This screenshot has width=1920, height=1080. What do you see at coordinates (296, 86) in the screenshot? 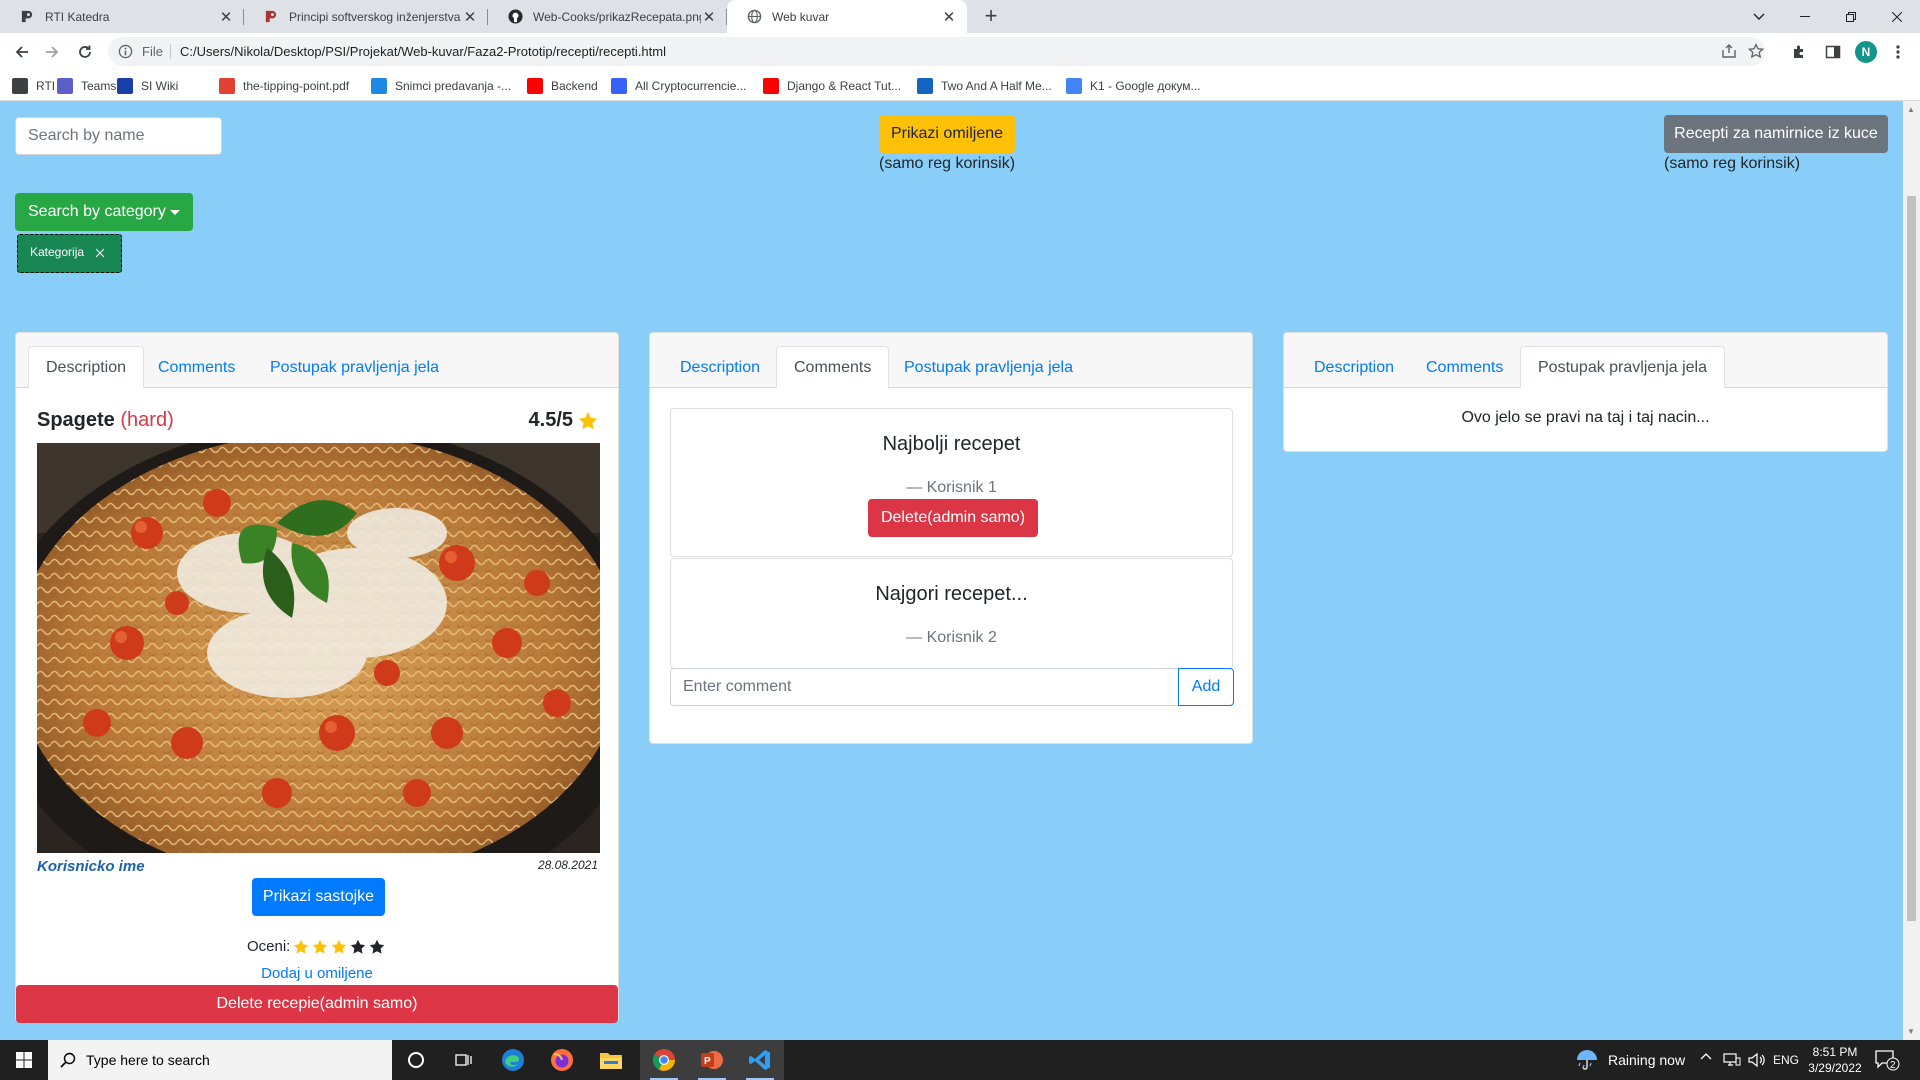
I see `bookmark-label: the-tipping-point.pdf` at bounding box center [296, 86].